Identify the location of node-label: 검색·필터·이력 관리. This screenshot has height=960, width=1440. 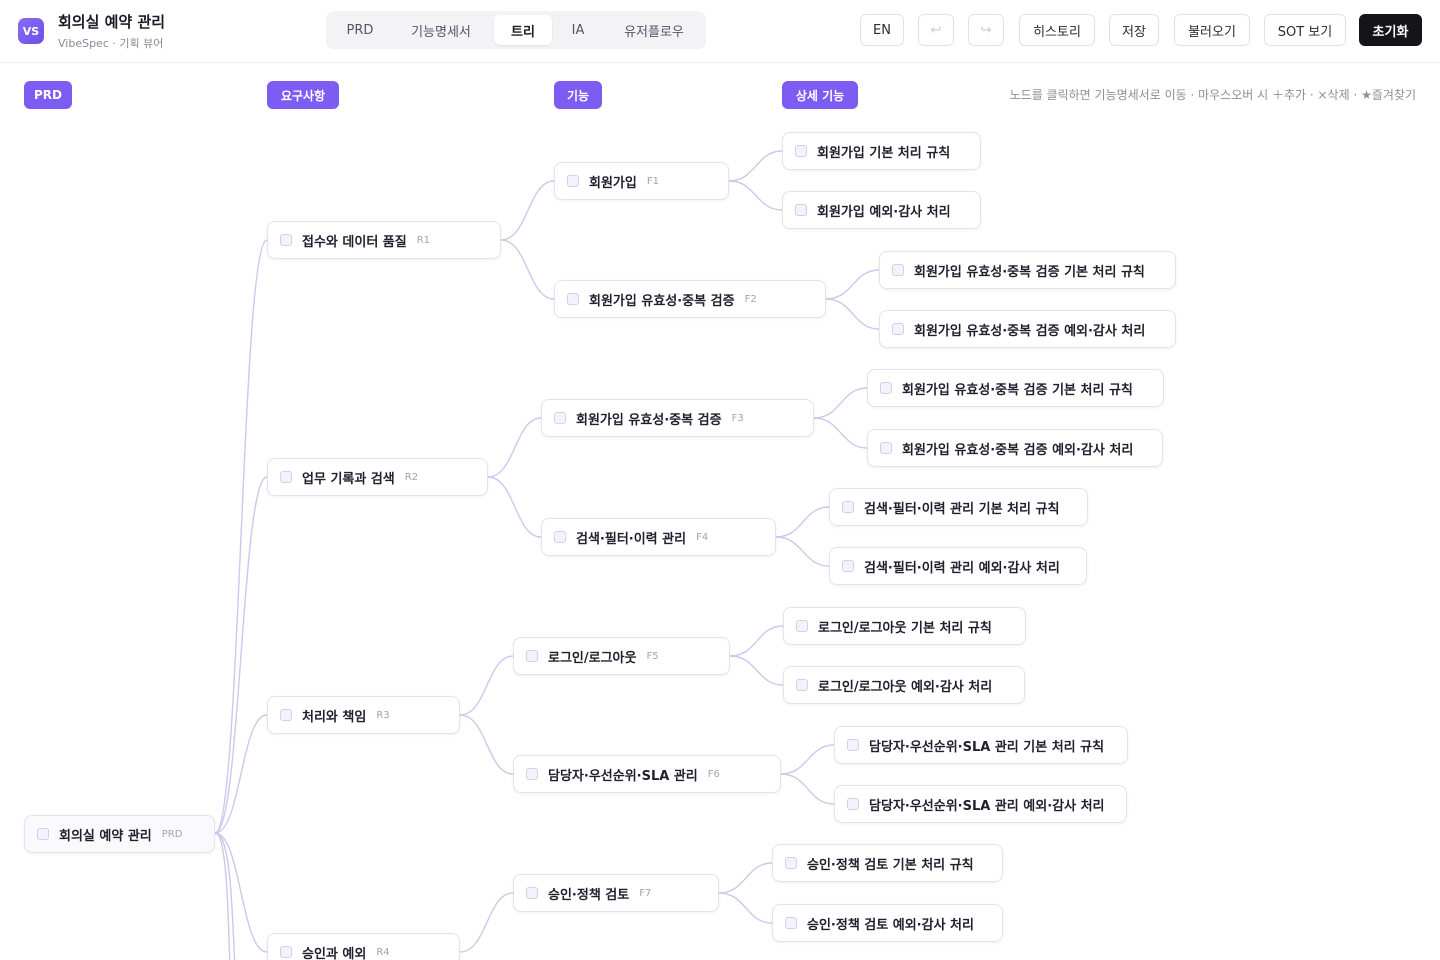
(631, 539).